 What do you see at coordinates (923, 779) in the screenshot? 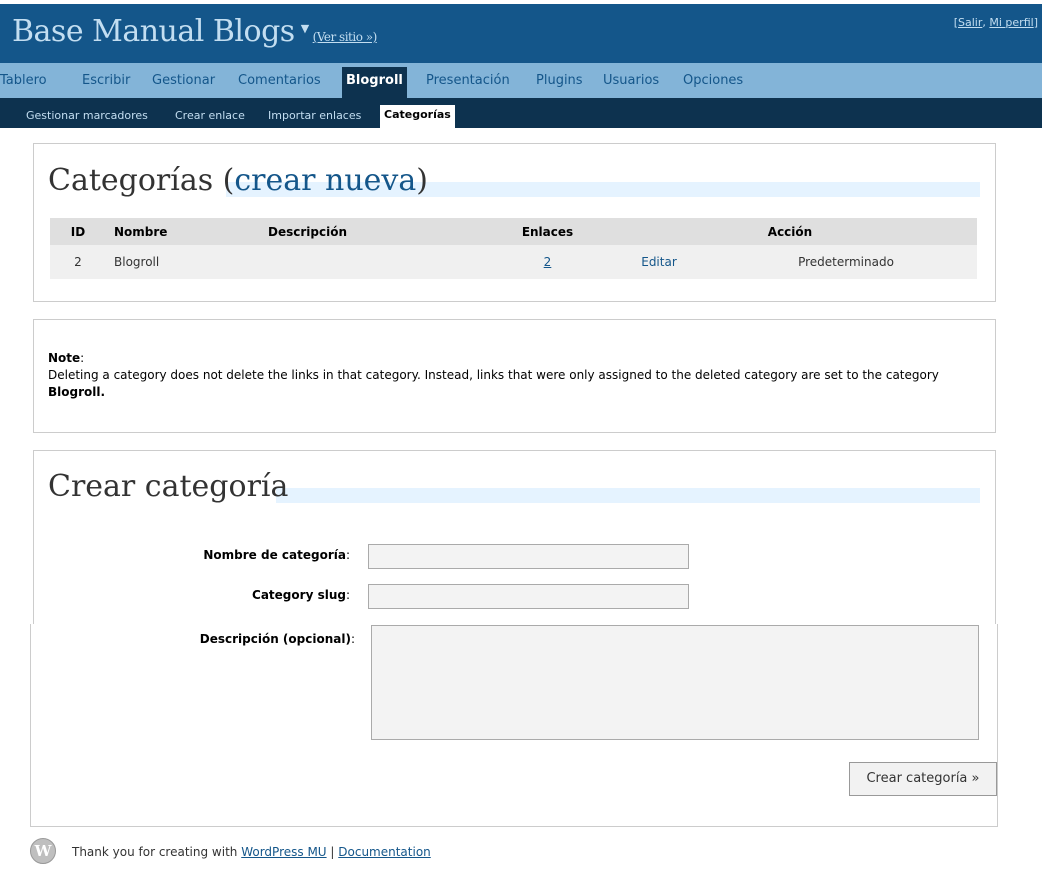
I see `create-category-button: Crear categoría »` at bounding box center [923, 779].